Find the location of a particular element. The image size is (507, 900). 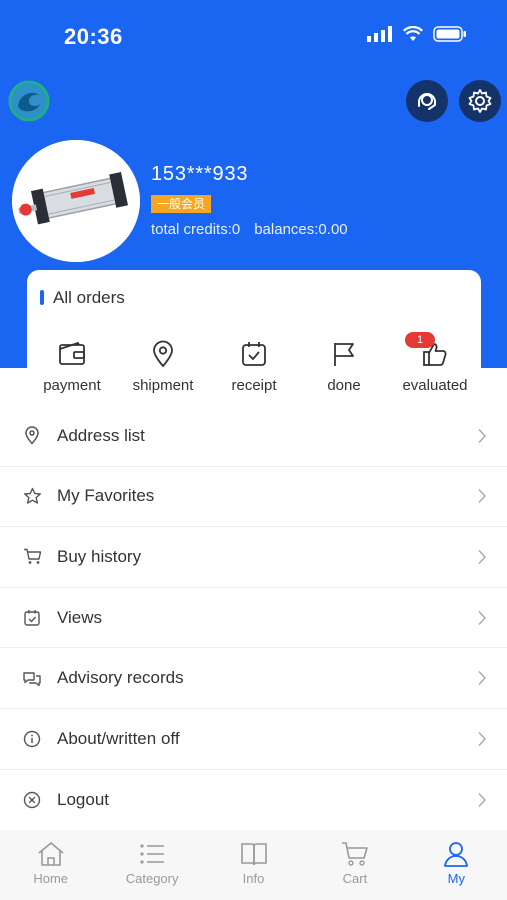

flag-icon is located at coordinates (344, 354).